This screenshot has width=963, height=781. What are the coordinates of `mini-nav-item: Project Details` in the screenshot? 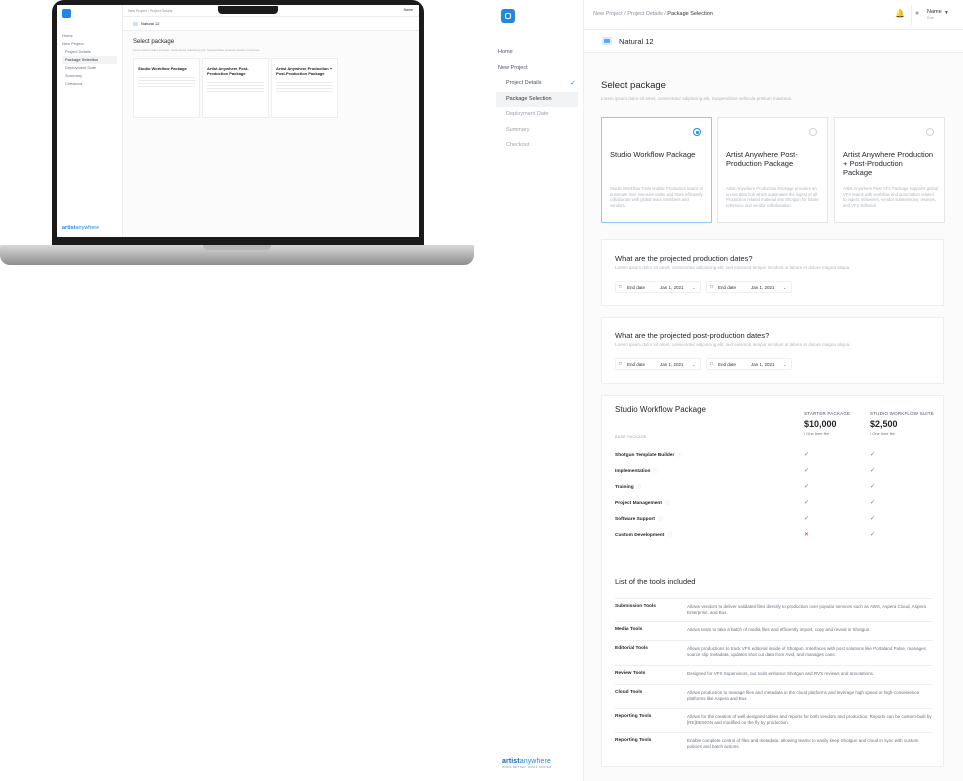 It's located at (78, 51).